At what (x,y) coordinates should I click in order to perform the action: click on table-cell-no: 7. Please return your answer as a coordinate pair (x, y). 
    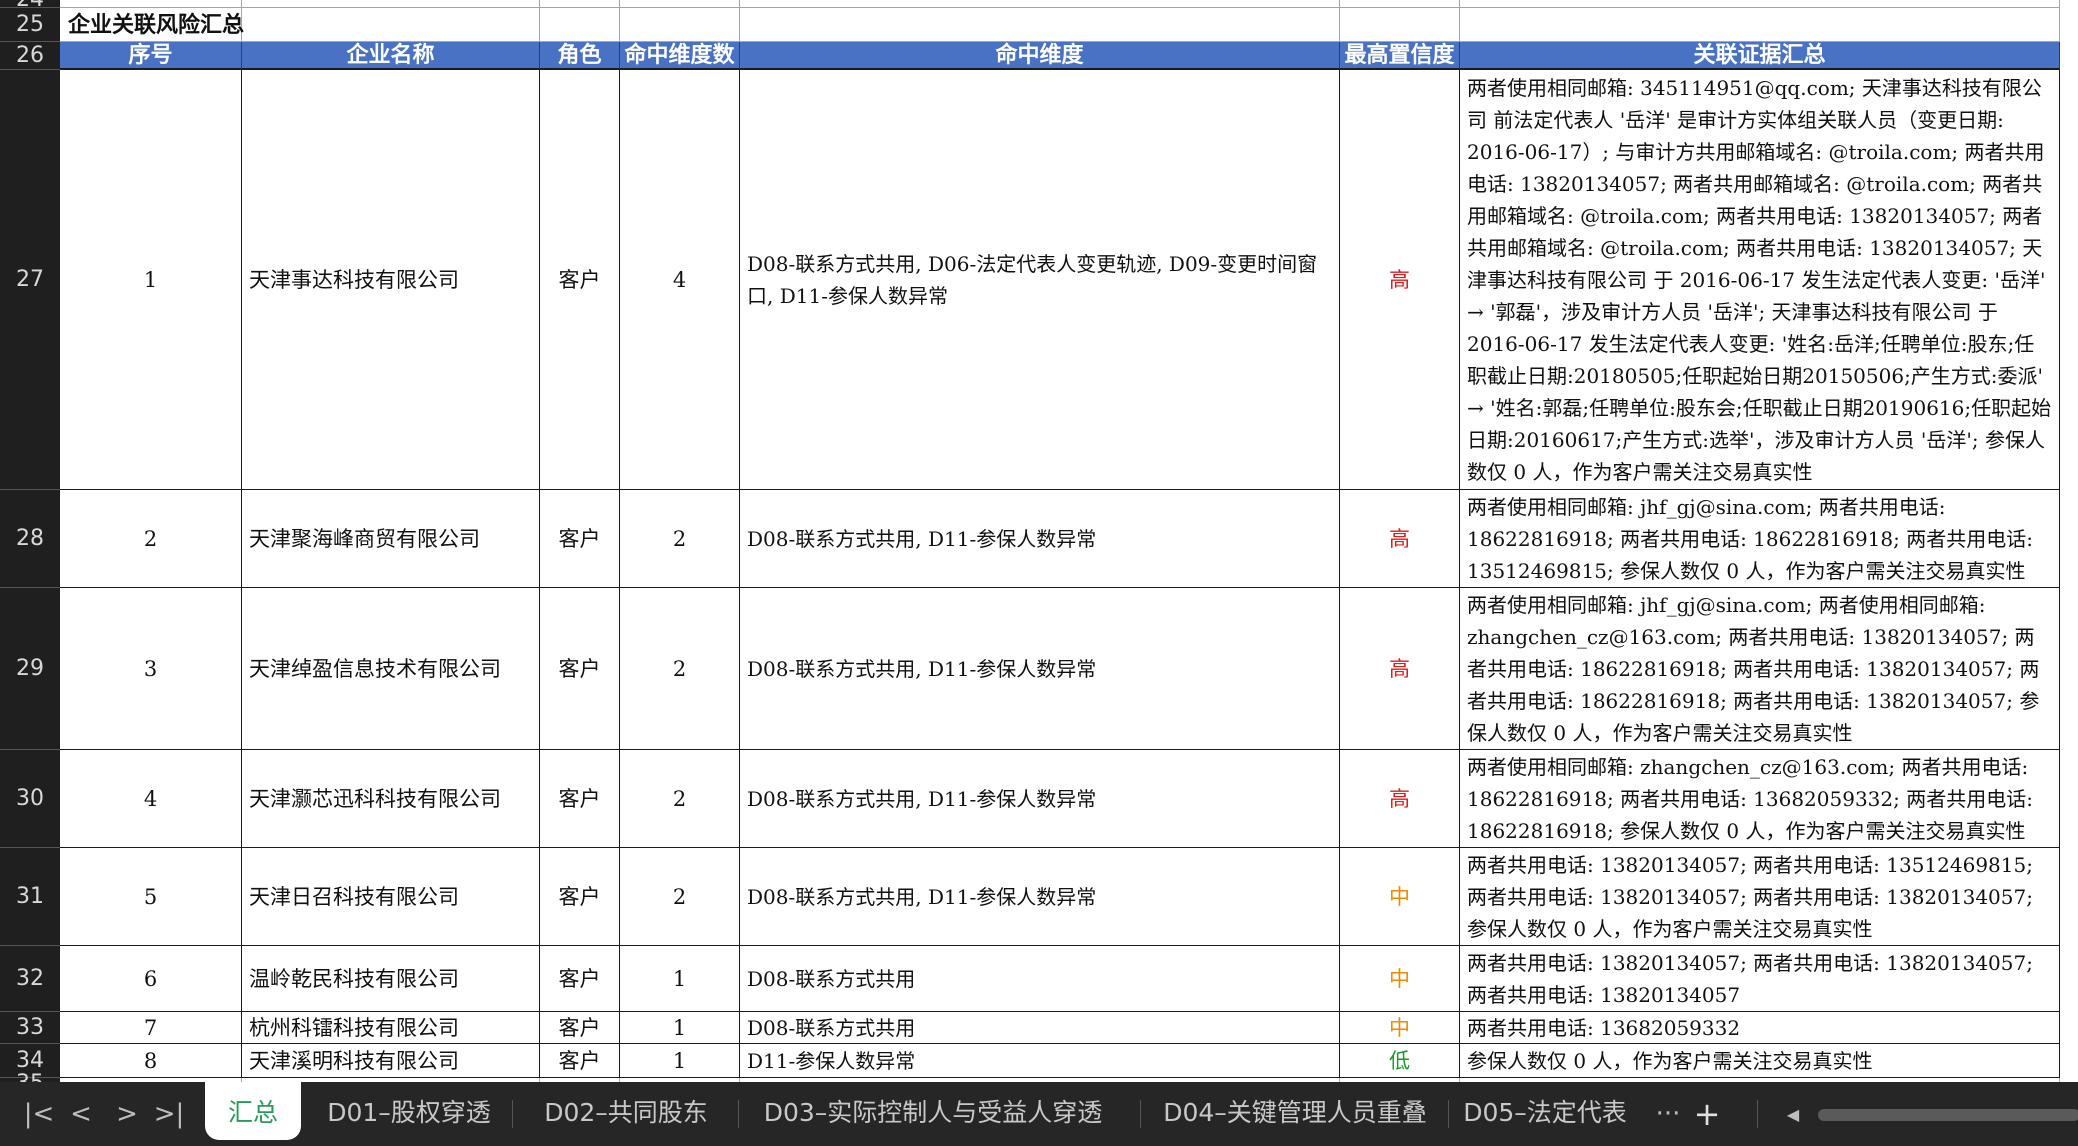
    Looking at the image, I should click on (151, 1028).